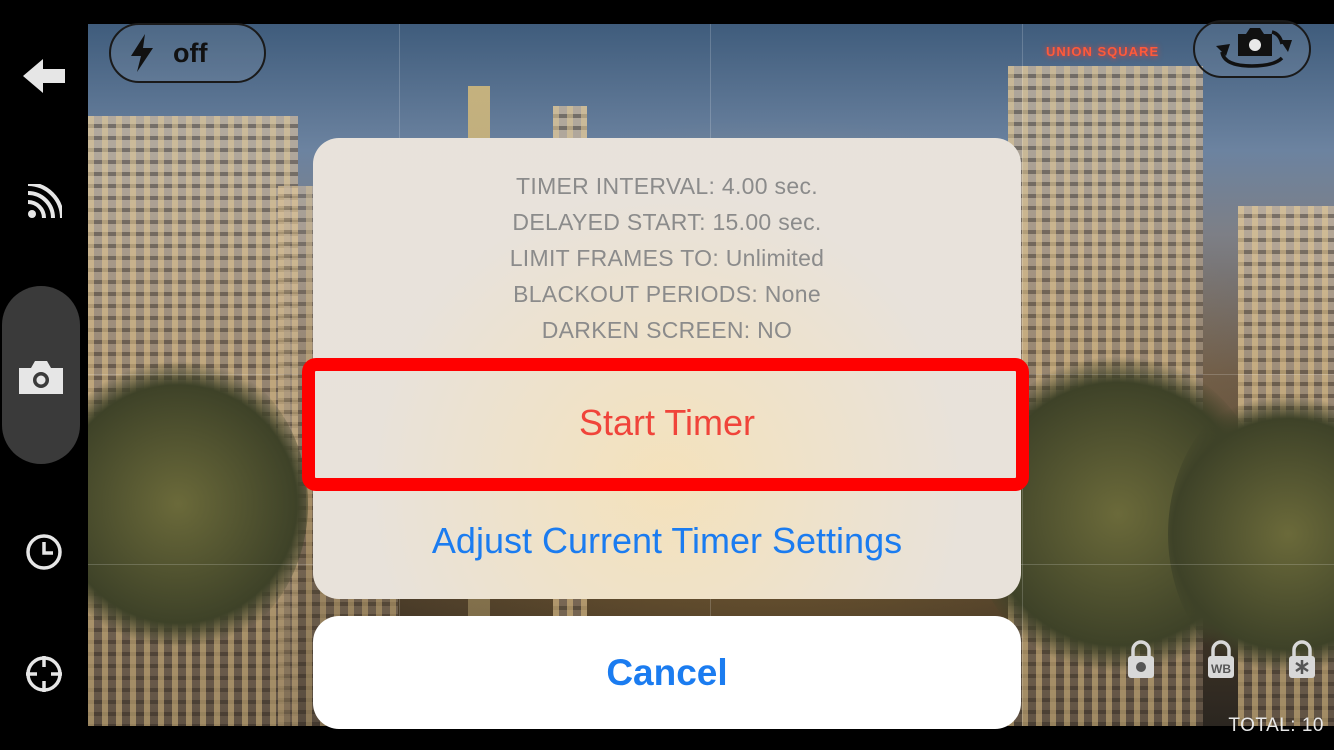 The image size is (1334, 750). I want to click on camera-mode-button, so click(42, 377).